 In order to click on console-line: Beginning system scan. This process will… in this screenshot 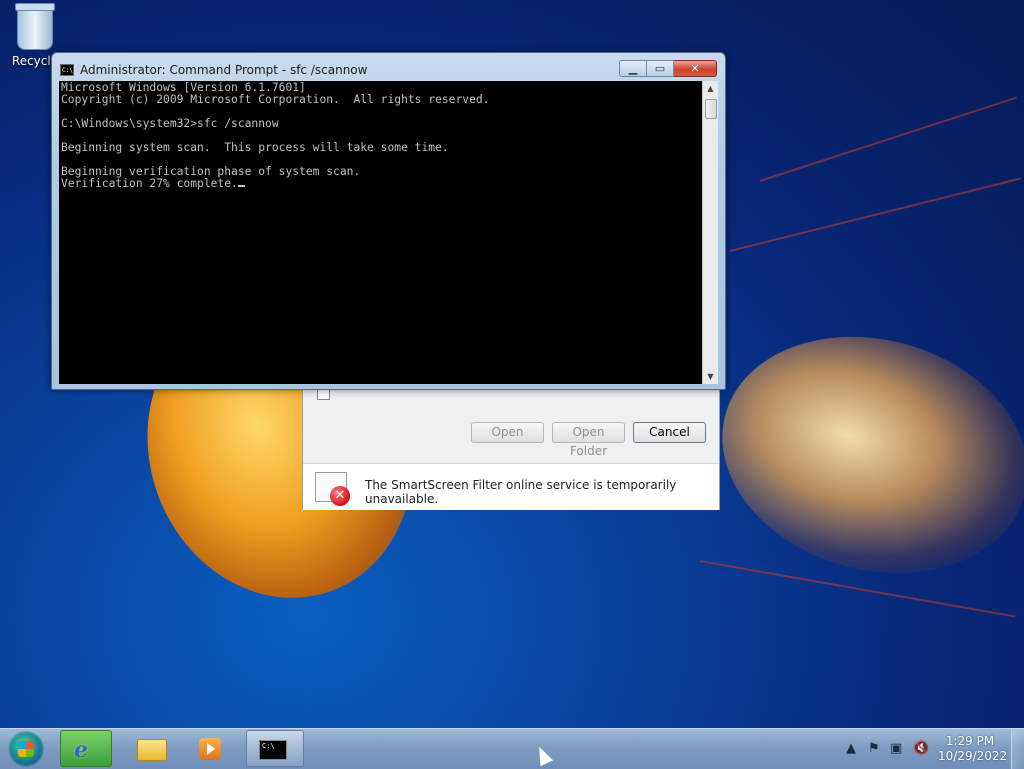, I will do `click(255, 147)`.